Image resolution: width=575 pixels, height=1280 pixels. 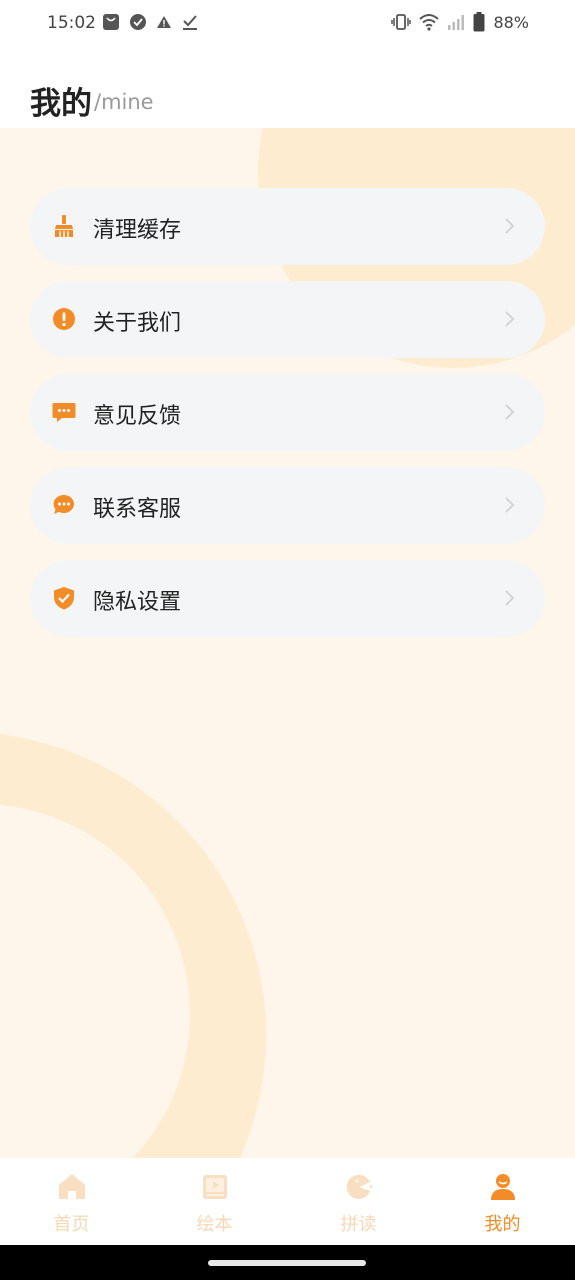 I want to click on page-header: 我的 /mine, so click(x=287, y=88).